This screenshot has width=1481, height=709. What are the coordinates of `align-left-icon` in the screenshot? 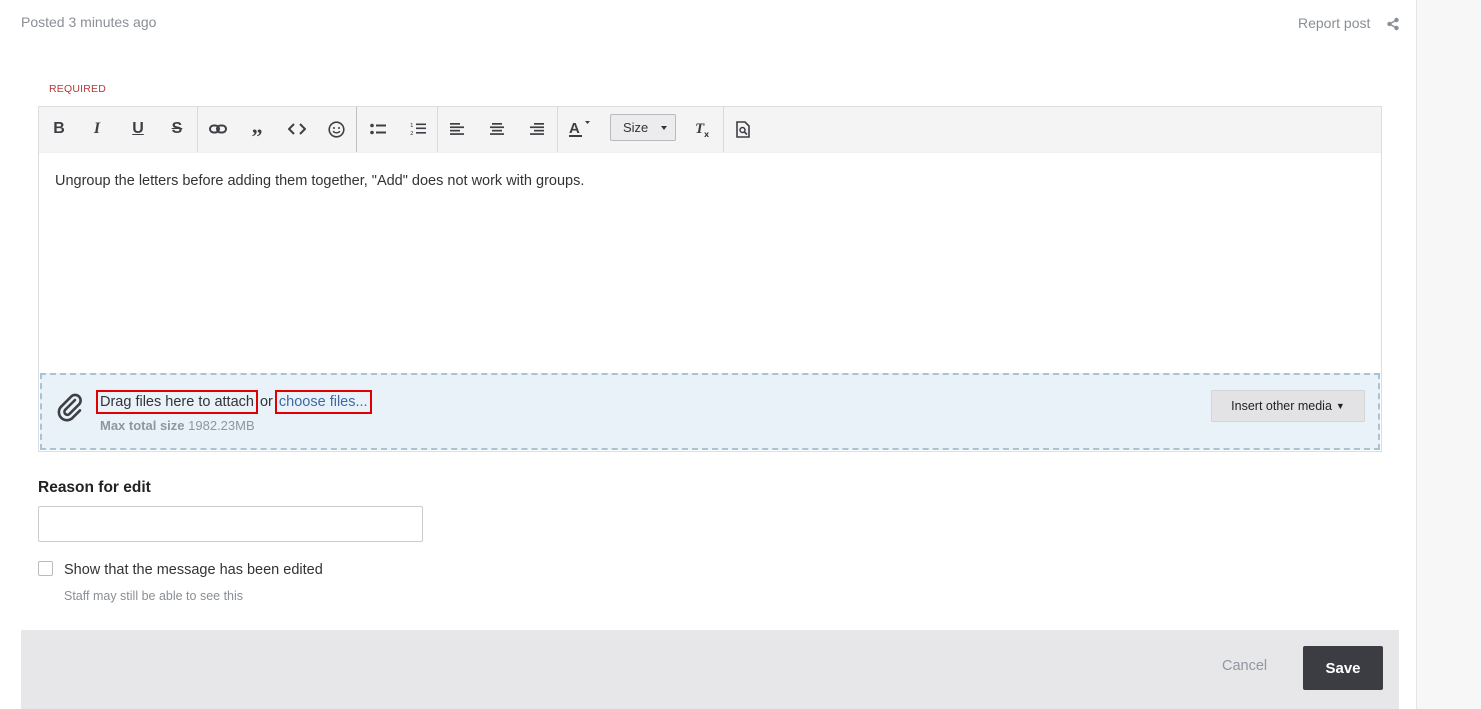 It's located at (457, 129).